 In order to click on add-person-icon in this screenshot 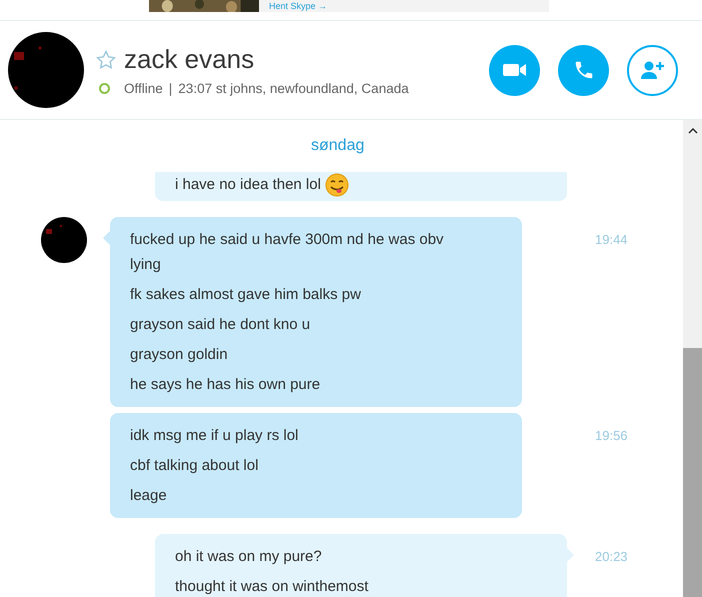, I will do `click(653, 70)`.